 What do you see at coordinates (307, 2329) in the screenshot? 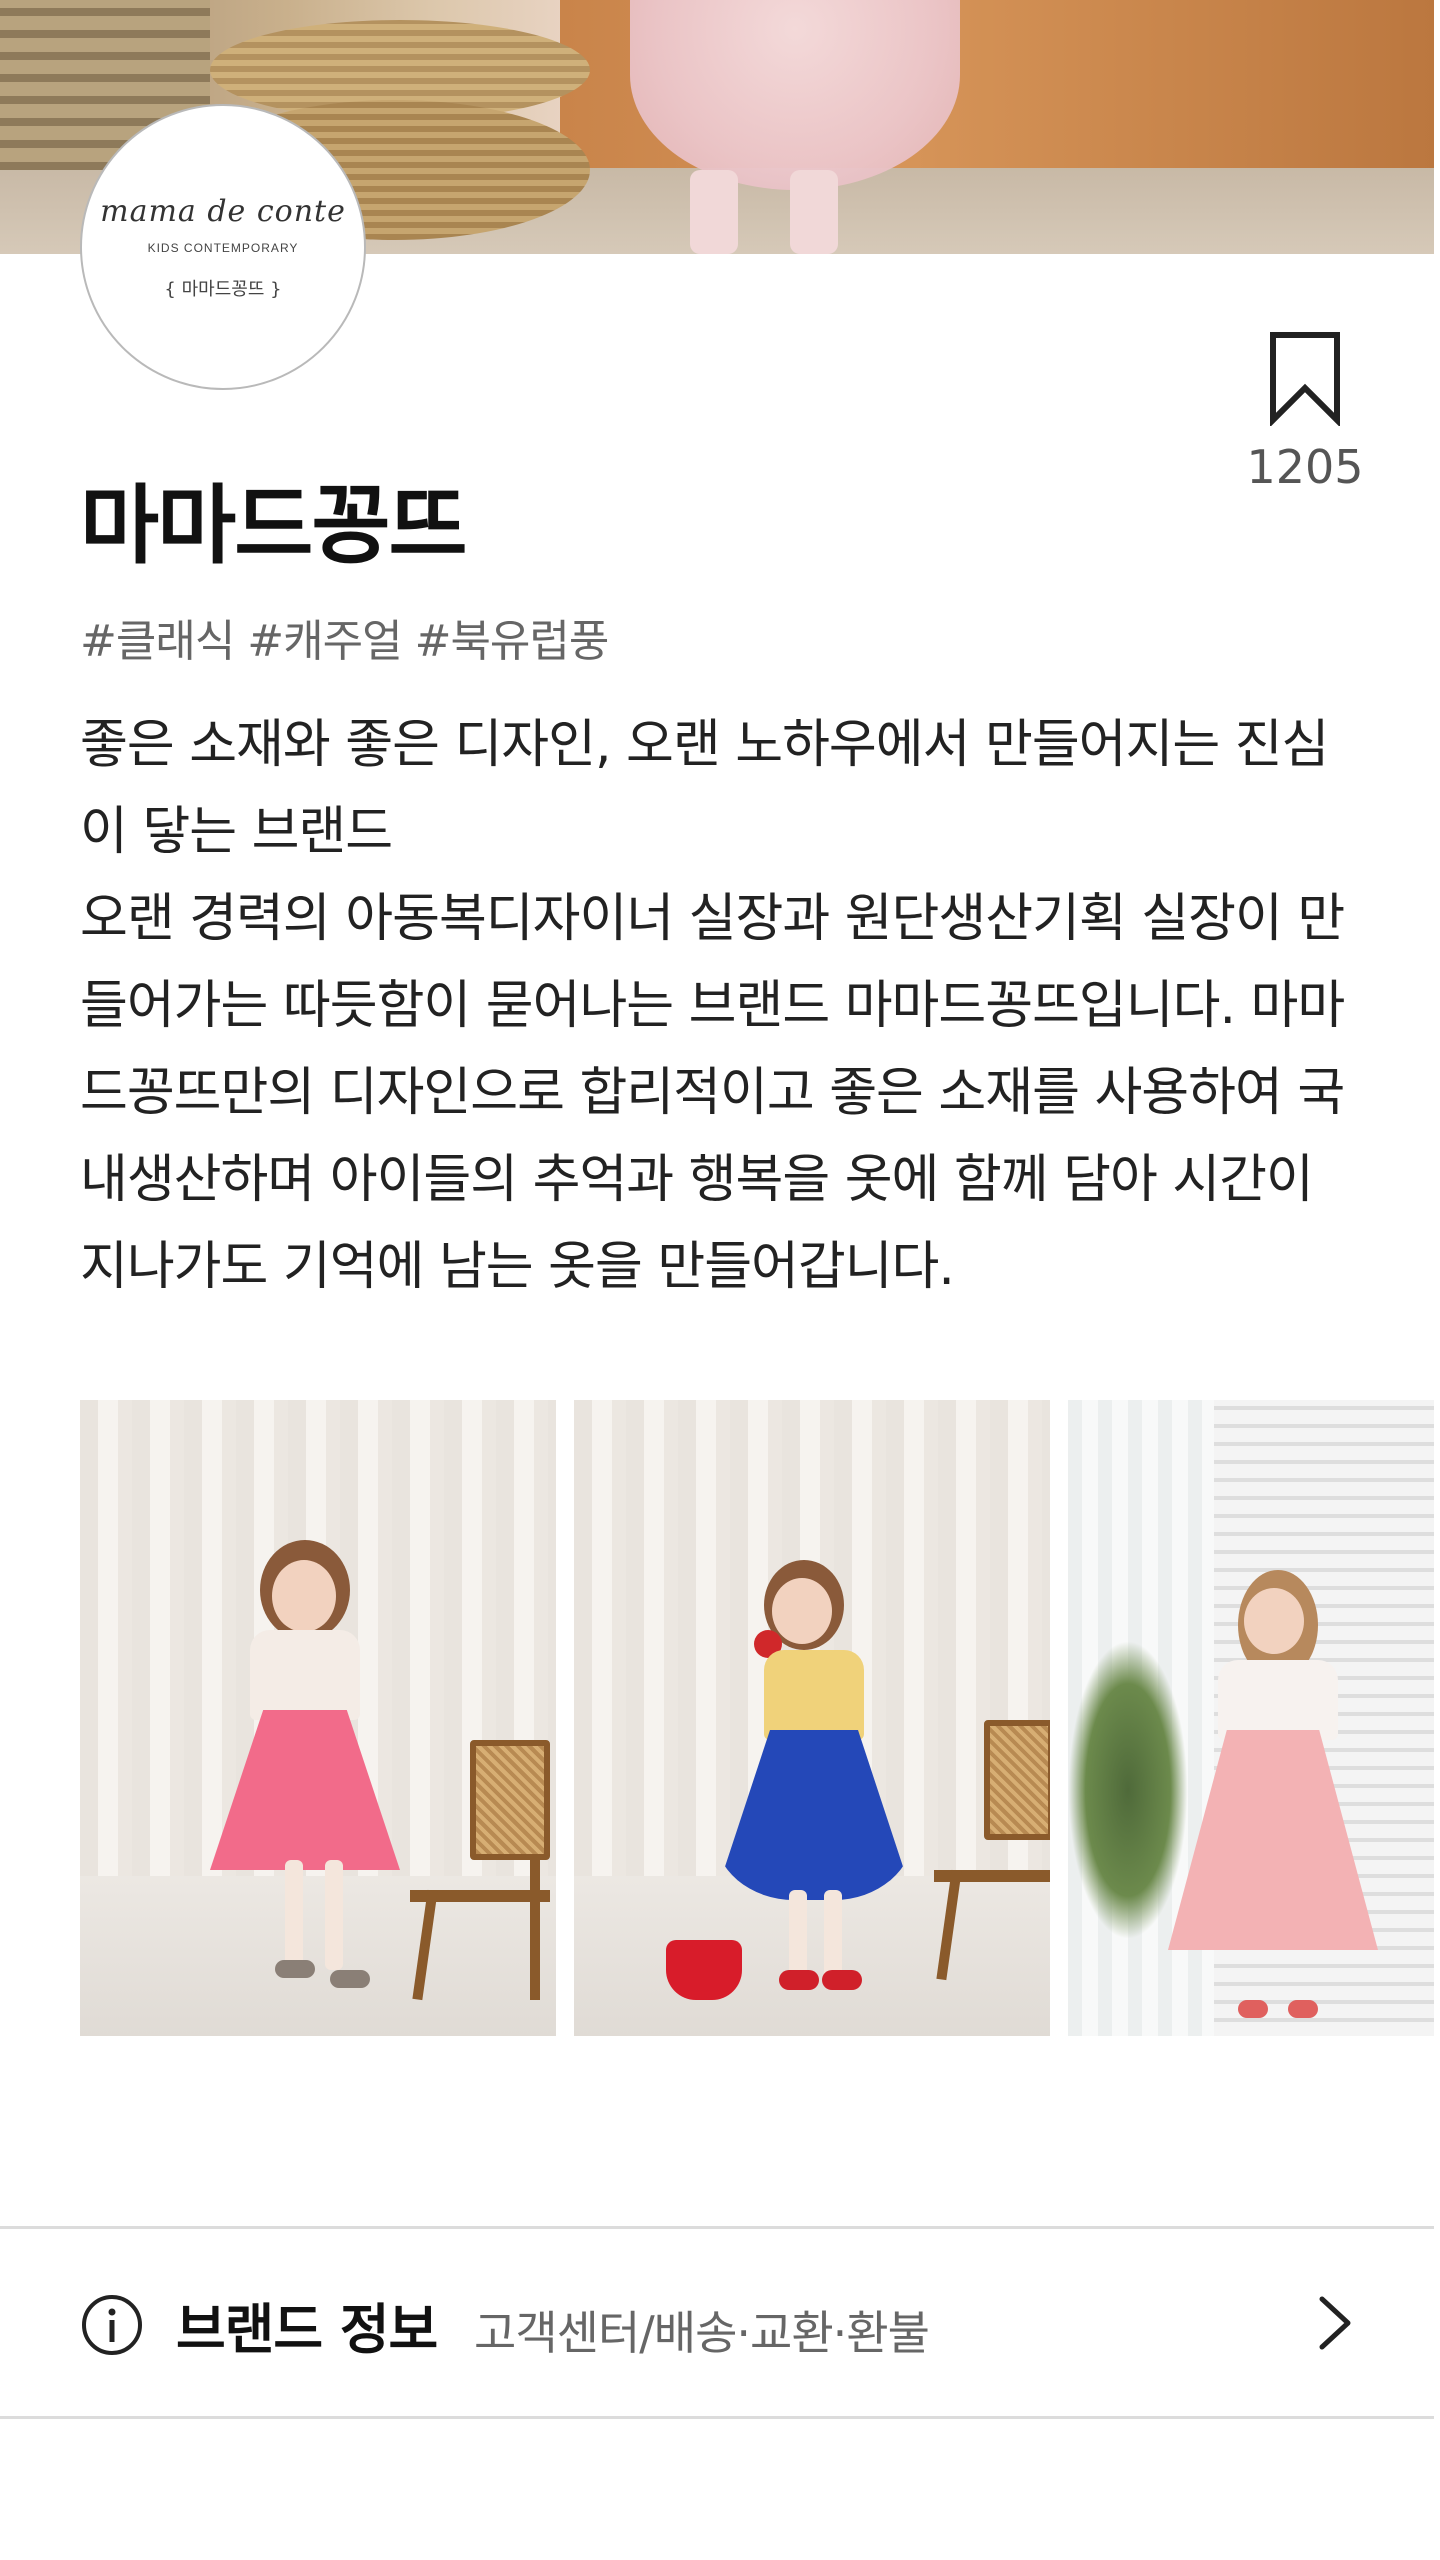
I see `brand-info-title: 브랜드 정보` at bounding box center [307, 2329].